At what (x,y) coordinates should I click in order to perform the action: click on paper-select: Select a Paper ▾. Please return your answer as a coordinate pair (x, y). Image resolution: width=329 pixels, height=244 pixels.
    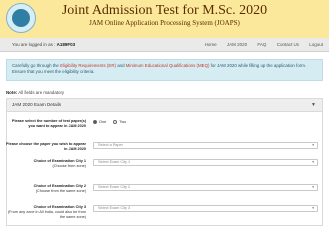
    Looking at the image, I should click on (205, 145).